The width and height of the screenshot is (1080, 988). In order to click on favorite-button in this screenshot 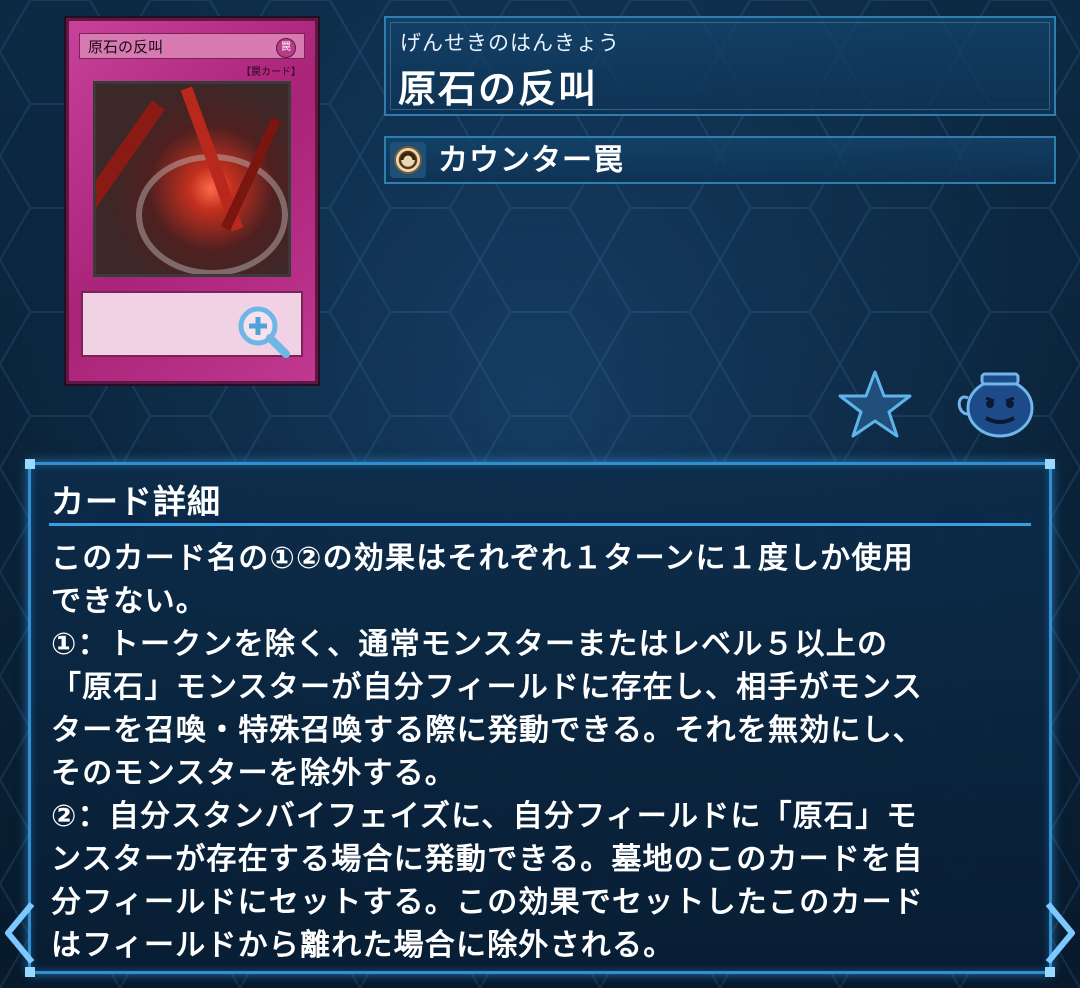, I will do `click(875, 404)`.